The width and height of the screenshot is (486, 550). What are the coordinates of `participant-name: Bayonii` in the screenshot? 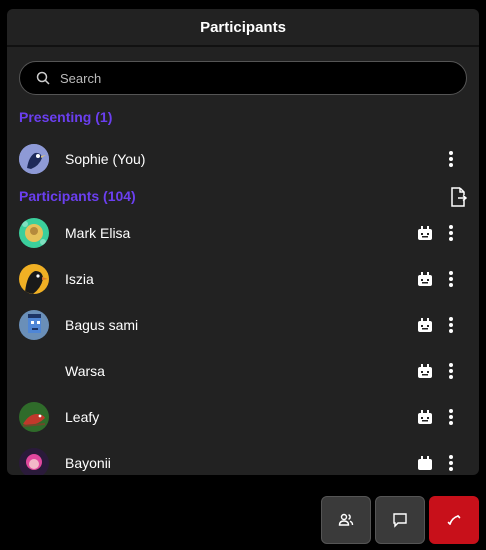 It's located at (88, 463).